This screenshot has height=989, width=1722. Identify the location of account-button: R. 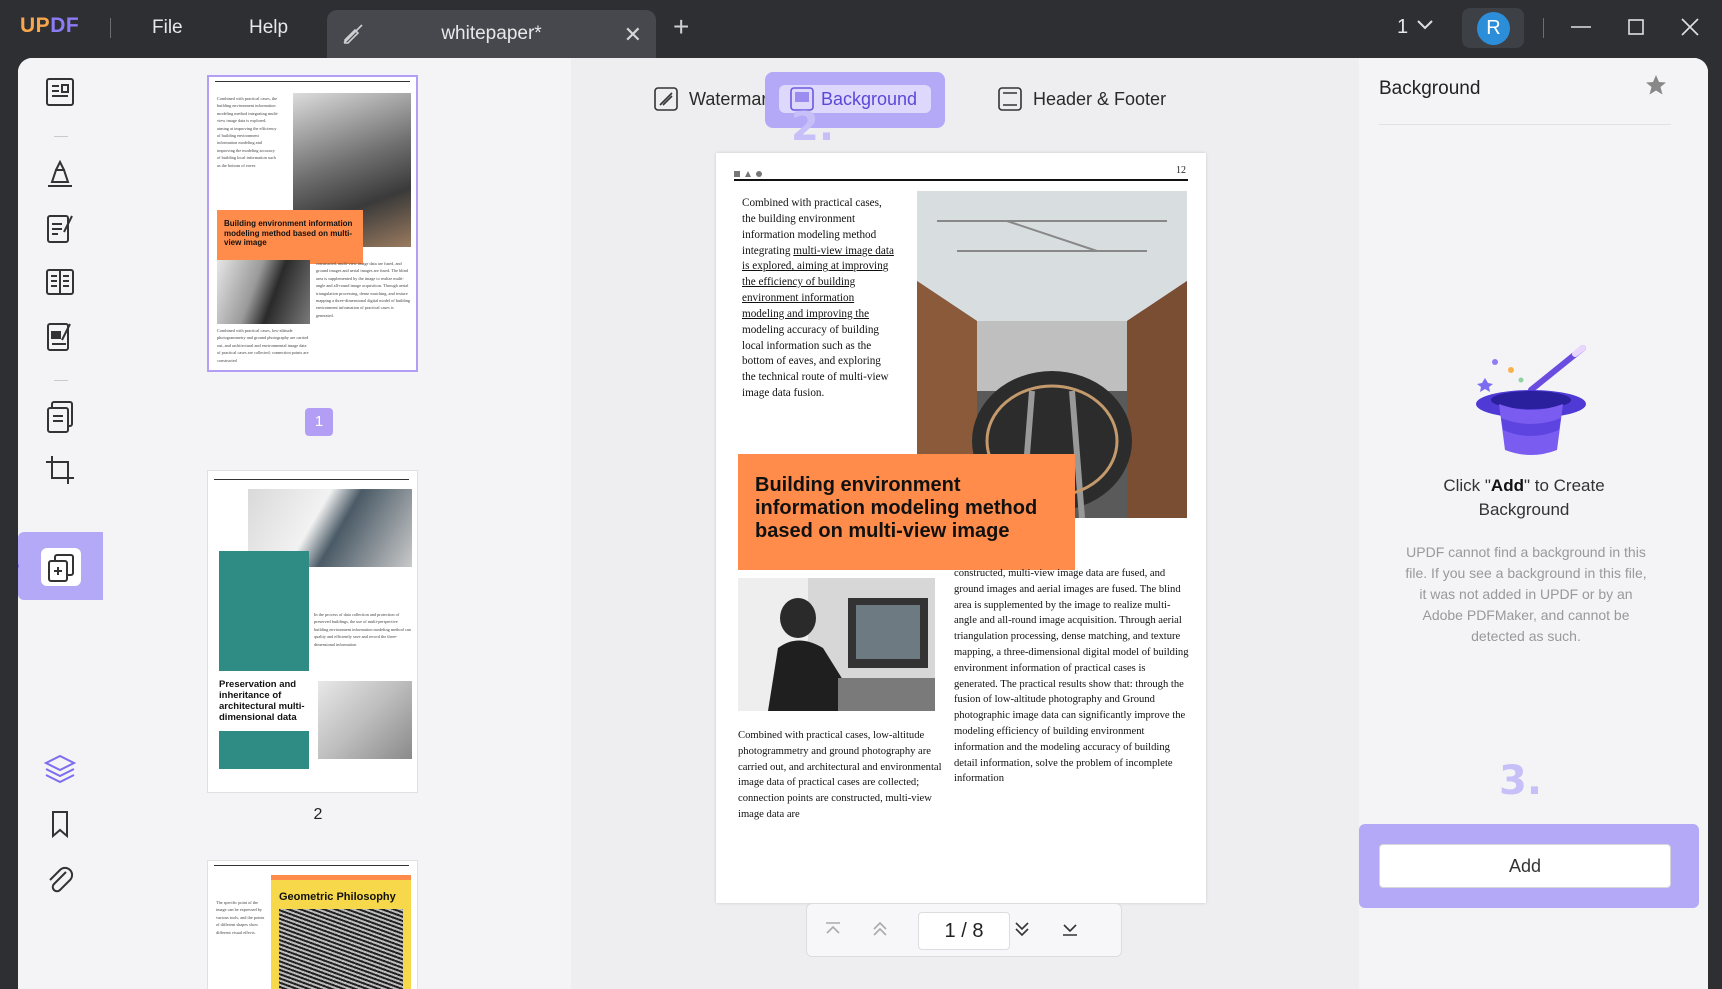
(1493, 28).